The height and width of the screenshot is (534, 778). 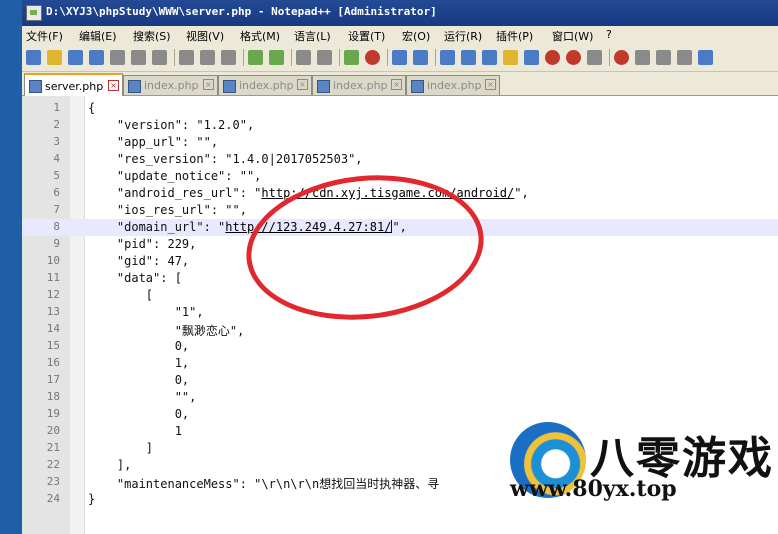 I want to click on menu-item-5: 语言(L), so click(x=312, y=36).